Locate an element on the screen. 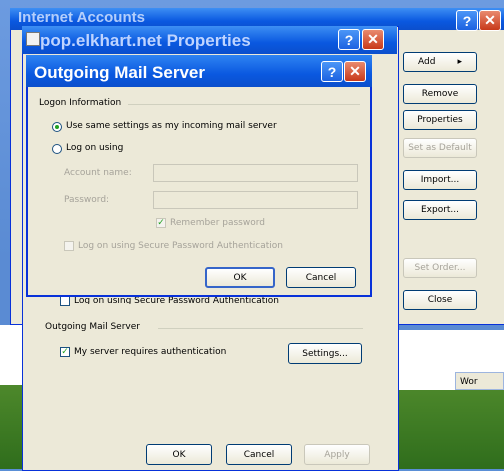 The width and height of the screenshot is (504, 471). password-field is located at coordinates (255, 200).